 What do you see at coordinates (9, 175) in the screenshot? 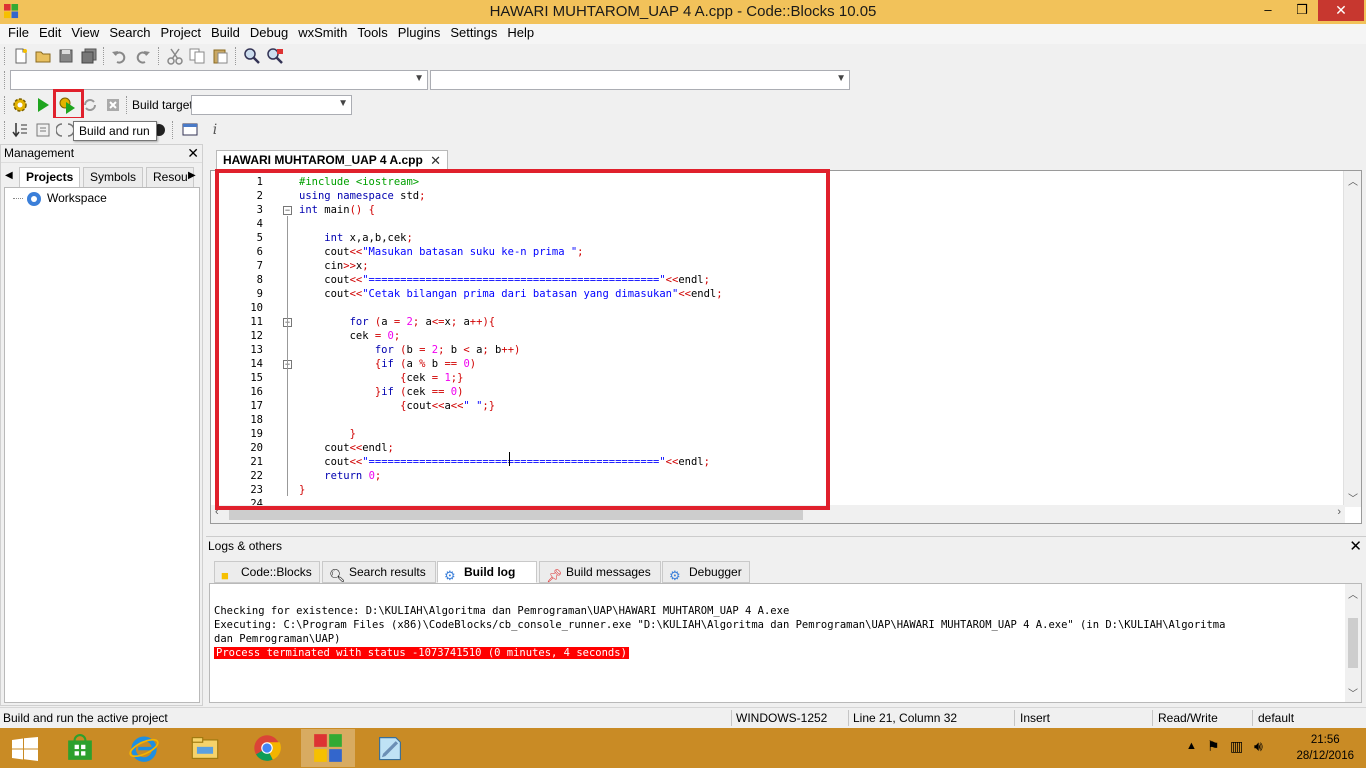
I see `tab-scroll-left-icon: ◀` at bounding box center [9, 175].